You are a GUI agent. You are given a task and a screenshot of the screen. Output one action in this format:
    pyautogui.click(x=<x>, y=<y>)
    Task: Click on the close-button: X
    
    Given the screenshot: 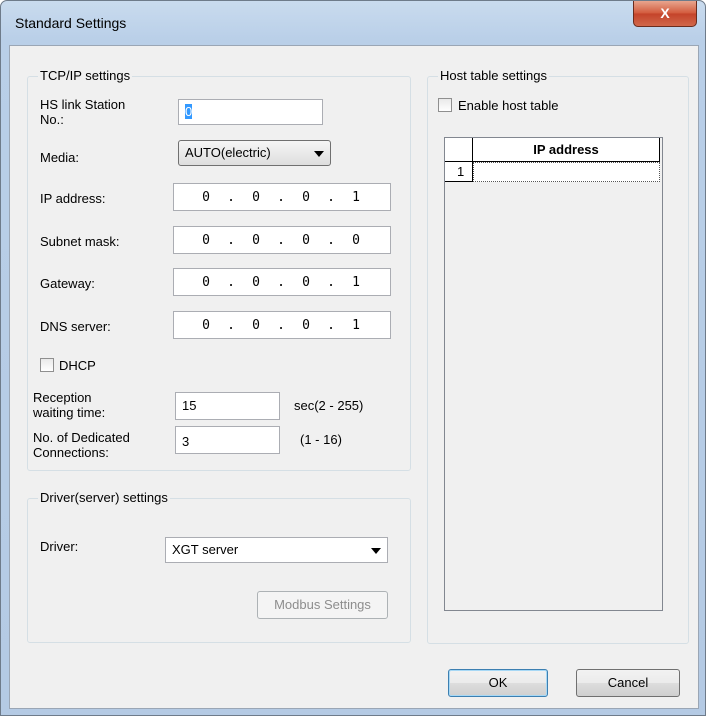 What is the action you would take?
    pyautogui.click(x=665, y=14)
    